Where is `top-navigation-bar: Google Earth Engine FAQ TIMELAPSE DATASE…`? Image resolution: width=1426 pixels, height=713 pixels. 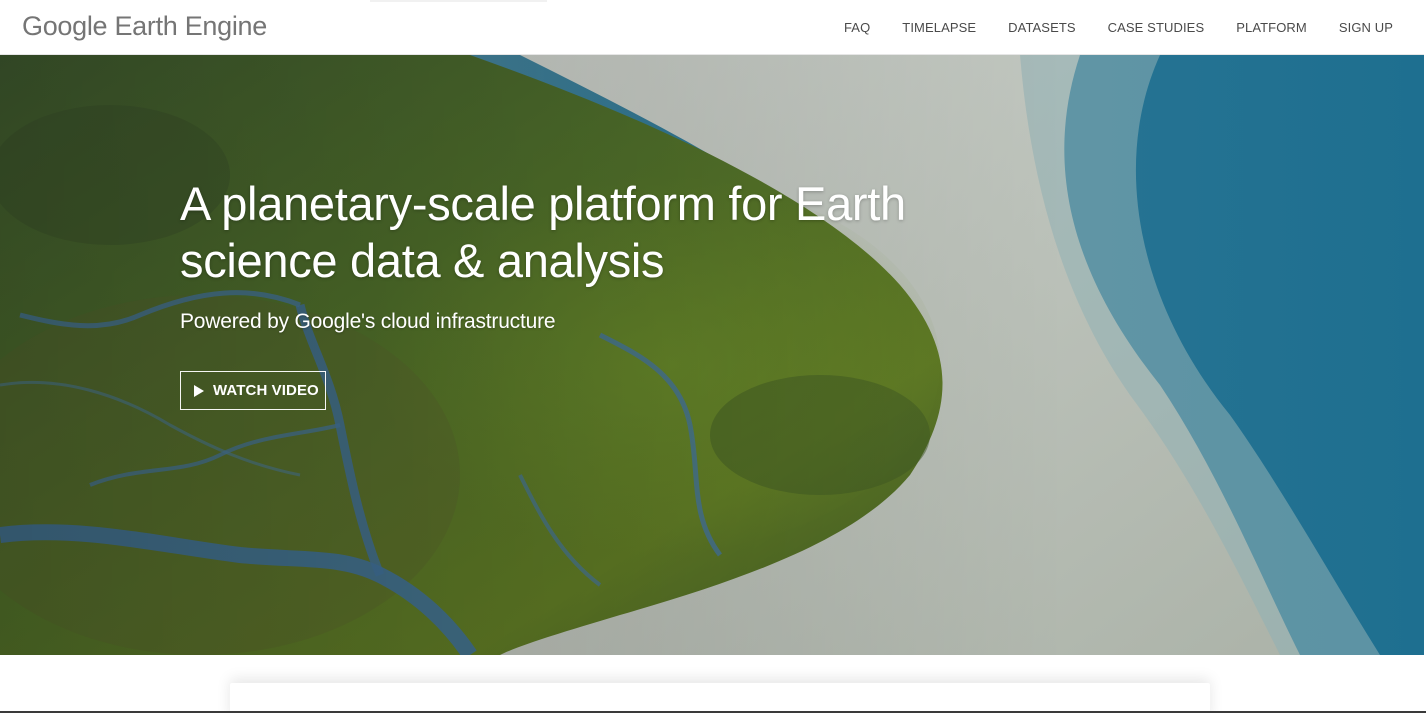 top-navigation-bar: Google Earth Engine FAQ TIMELAPSE DATASE… is located at coordinates (712, 27).